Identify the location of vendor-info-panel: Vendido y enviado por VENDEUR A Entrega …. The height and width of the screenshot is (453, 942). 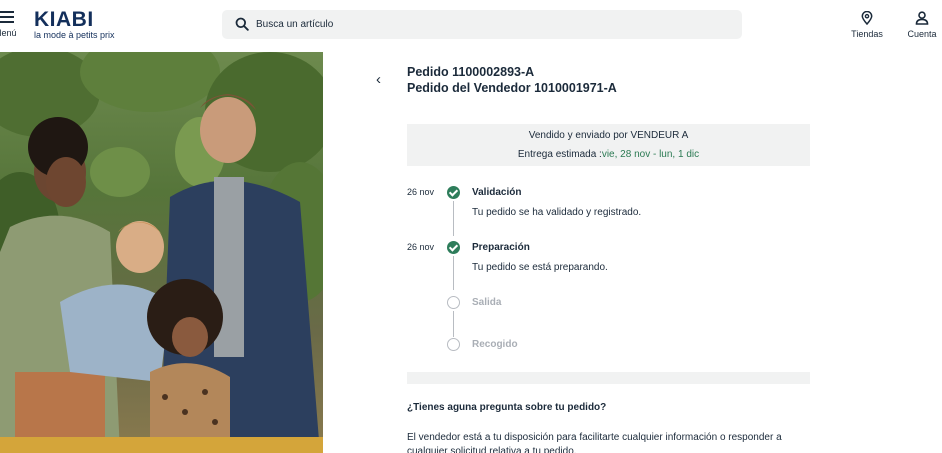
(608, 145).